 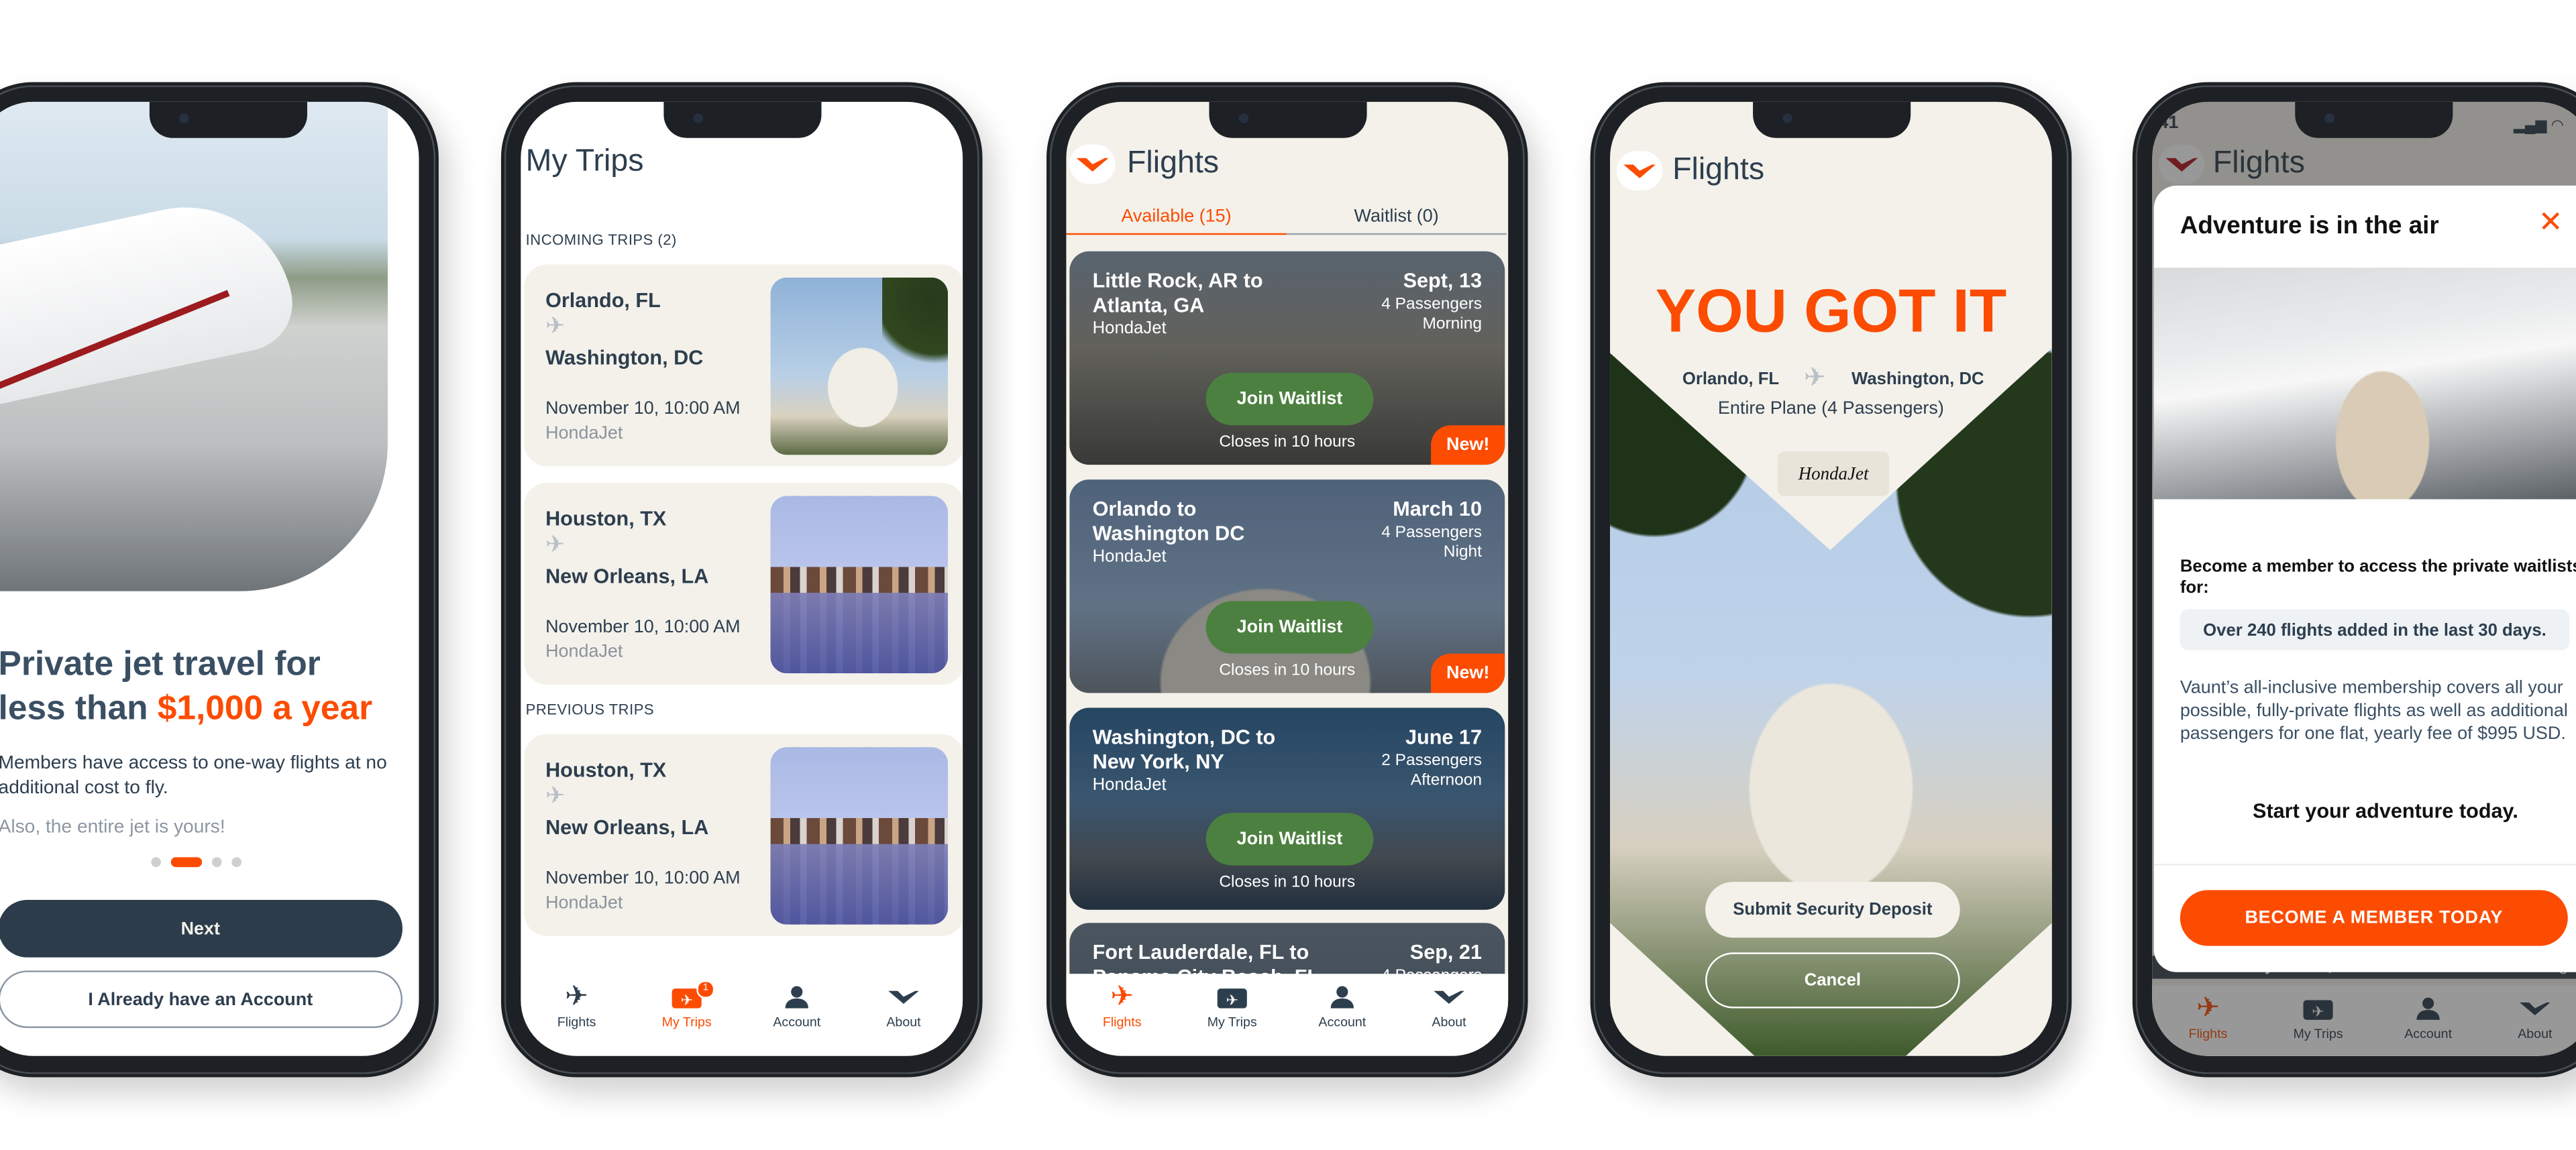 I want to click on flight-date: Sep, 21, so click(x=1445, y=953).